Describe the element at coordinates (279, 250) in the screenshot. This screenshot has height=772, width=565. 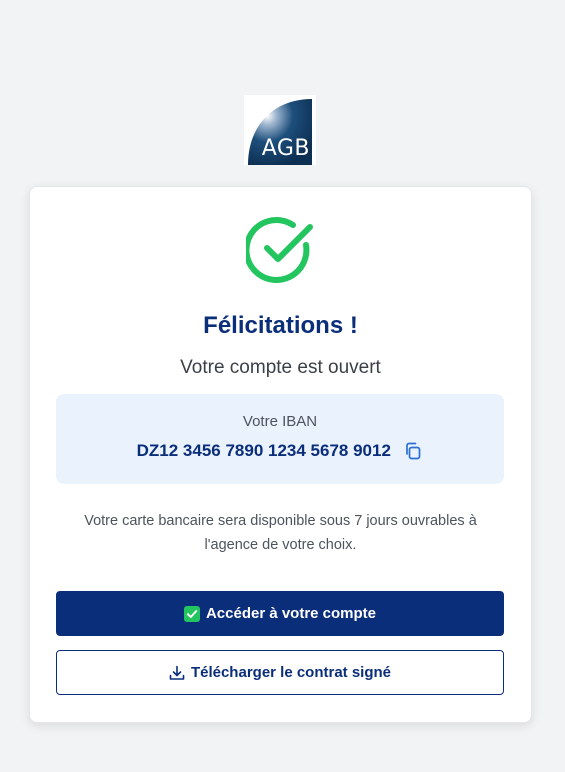
I see `check-circle-icon` at that location.